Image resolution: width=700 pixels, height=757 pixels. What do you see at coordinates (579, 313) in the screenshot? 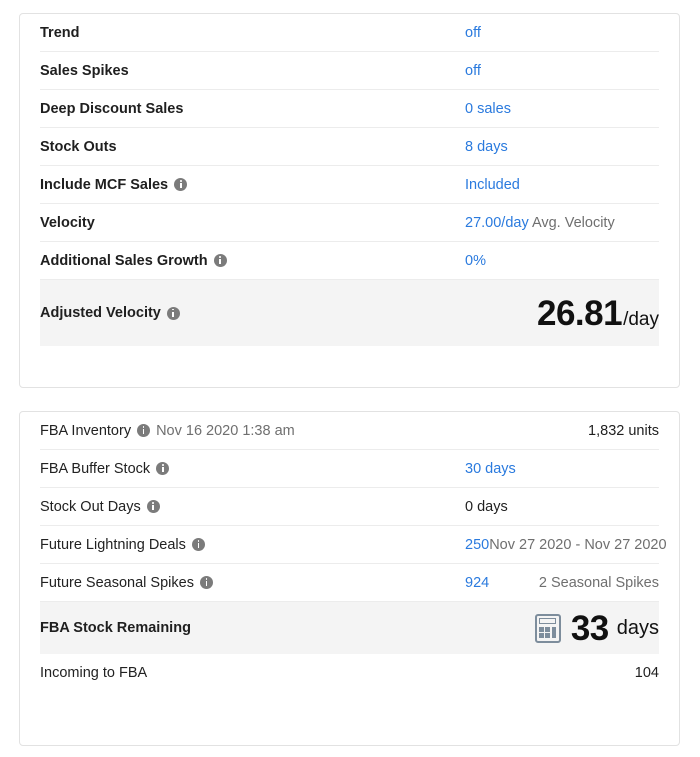
I see `adjusted-velocity-number: 26.81` at bounding box center [579, 313].